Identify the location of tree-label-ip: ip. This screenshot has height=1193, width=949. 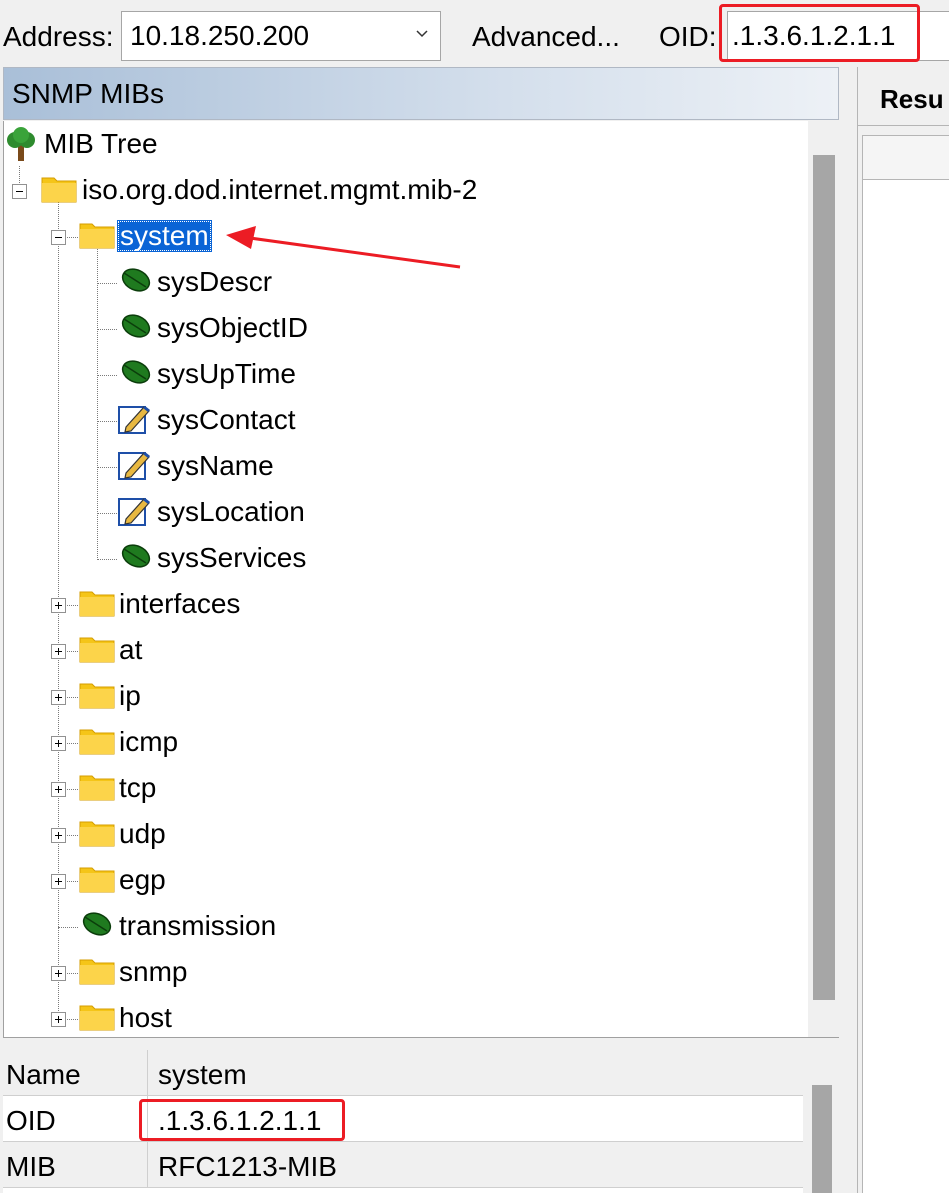
(130, 695).